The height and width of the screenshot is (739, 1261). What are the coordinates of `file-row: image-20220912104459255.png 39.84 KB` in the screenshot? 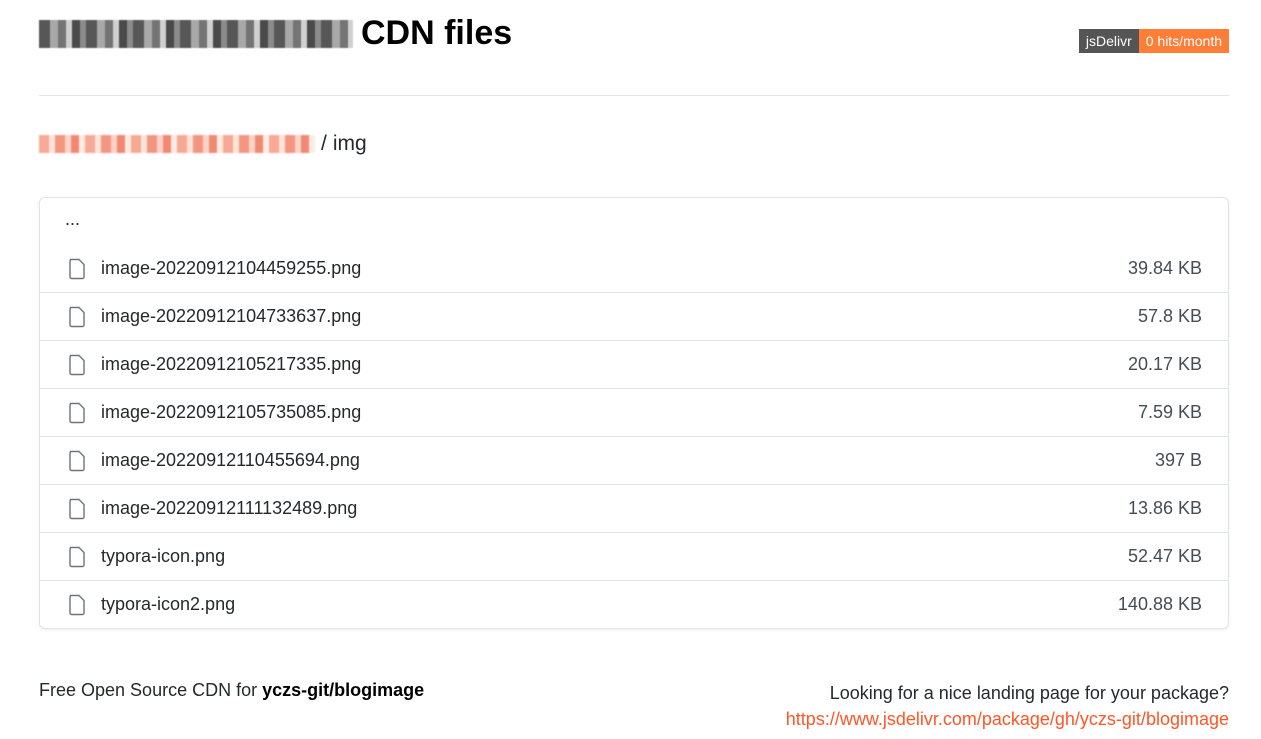 It's located at (634, 268).